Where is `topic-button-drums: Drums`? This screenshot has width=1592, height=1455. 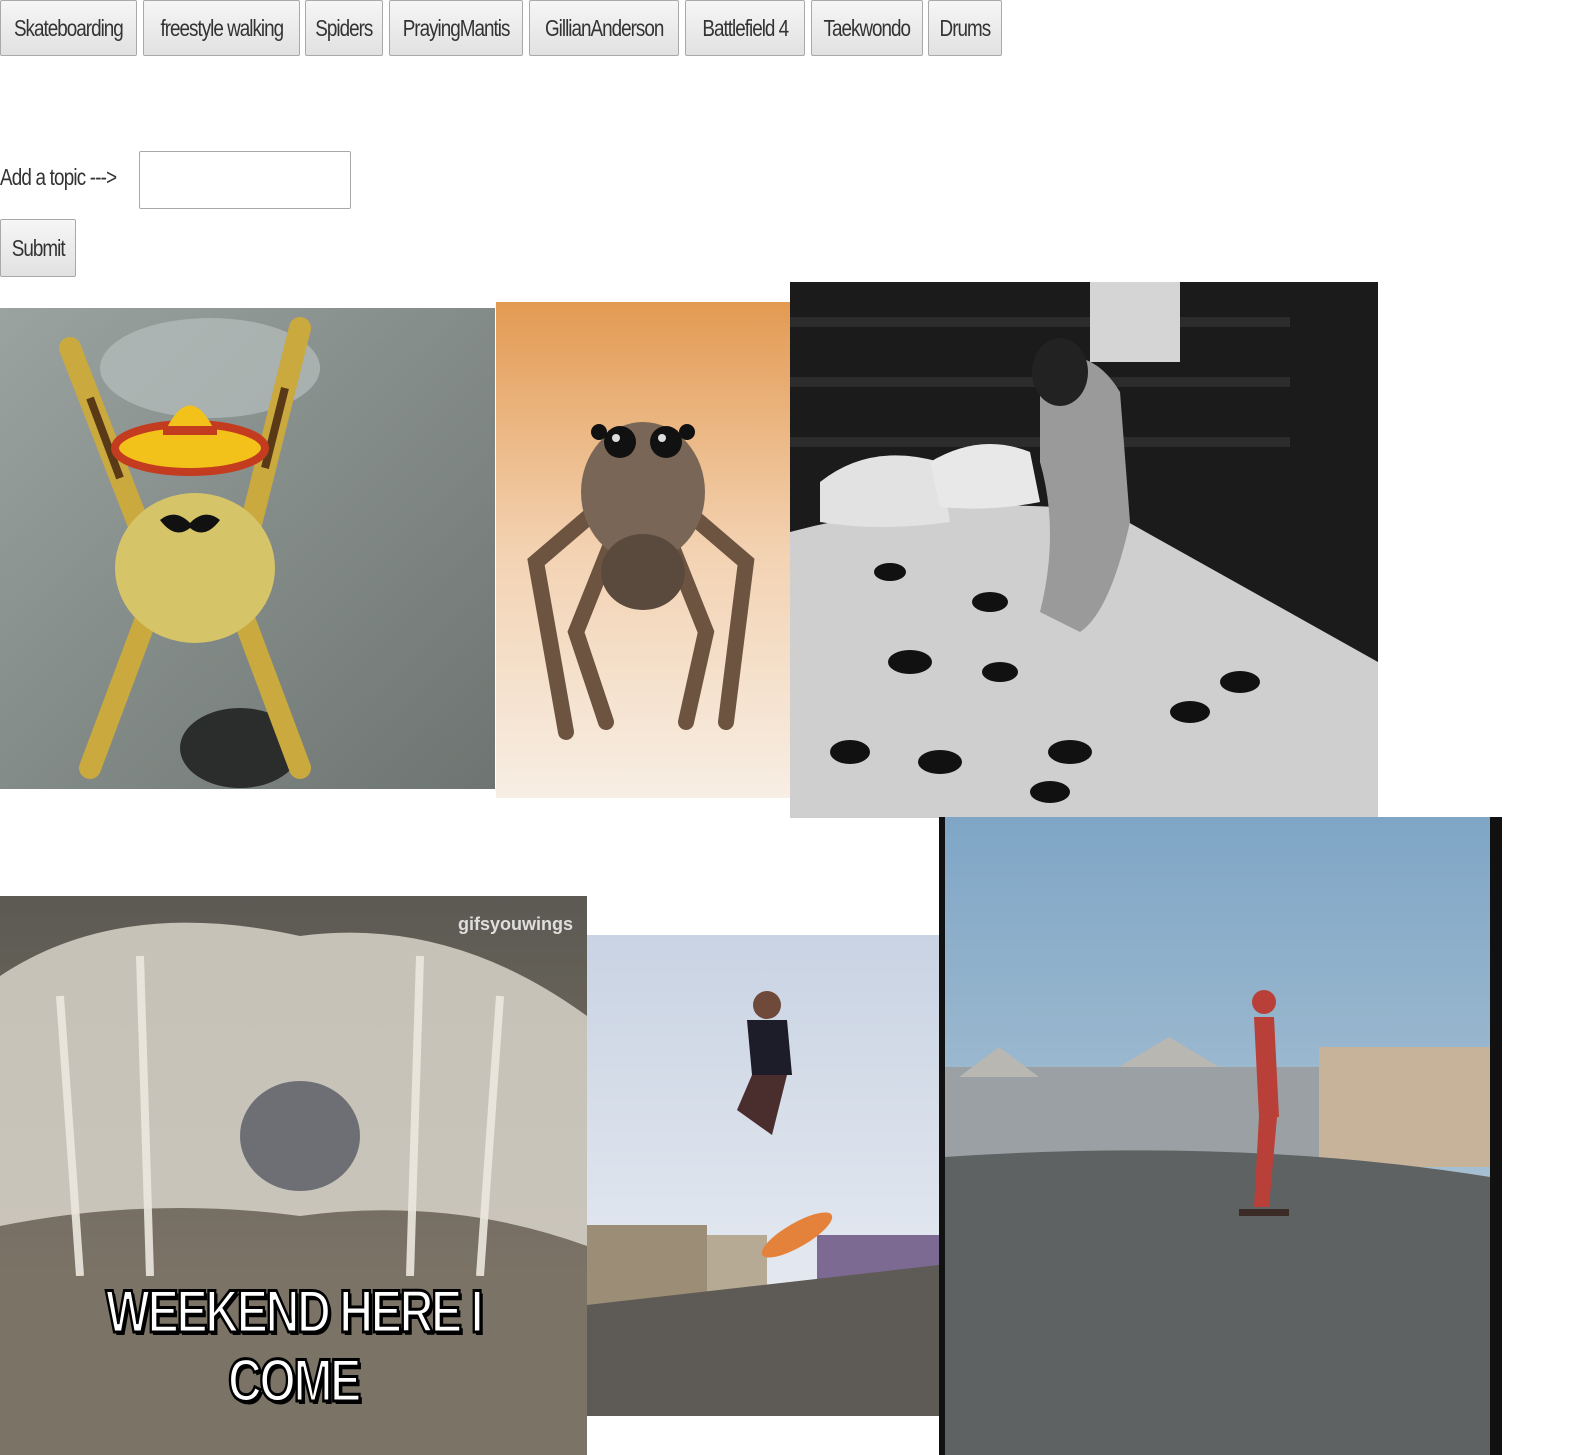
topic-button-drums: Drums is located at coordinates (965, 28).